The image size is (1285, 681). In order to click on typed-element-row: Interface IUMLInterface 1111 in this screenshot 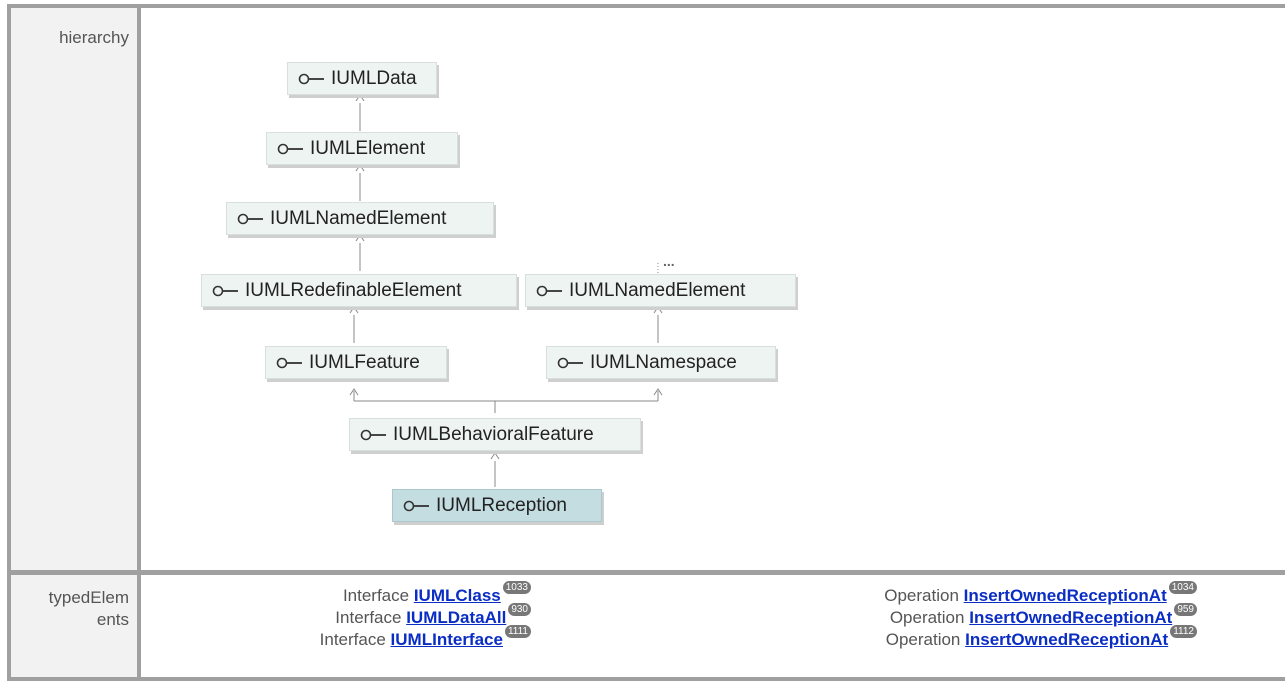, I will do `click(425, 638)`.